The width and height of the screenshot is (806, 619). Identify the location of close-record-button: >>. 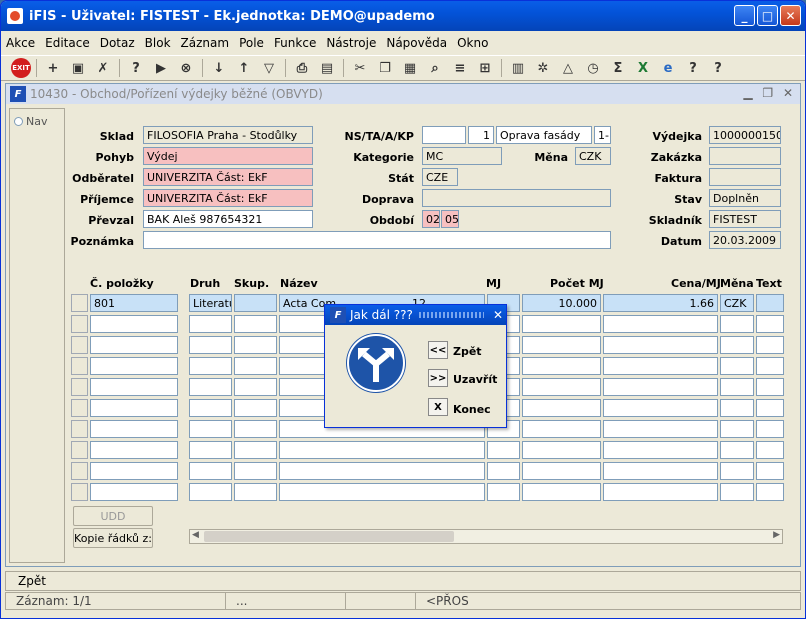
(438, 378).